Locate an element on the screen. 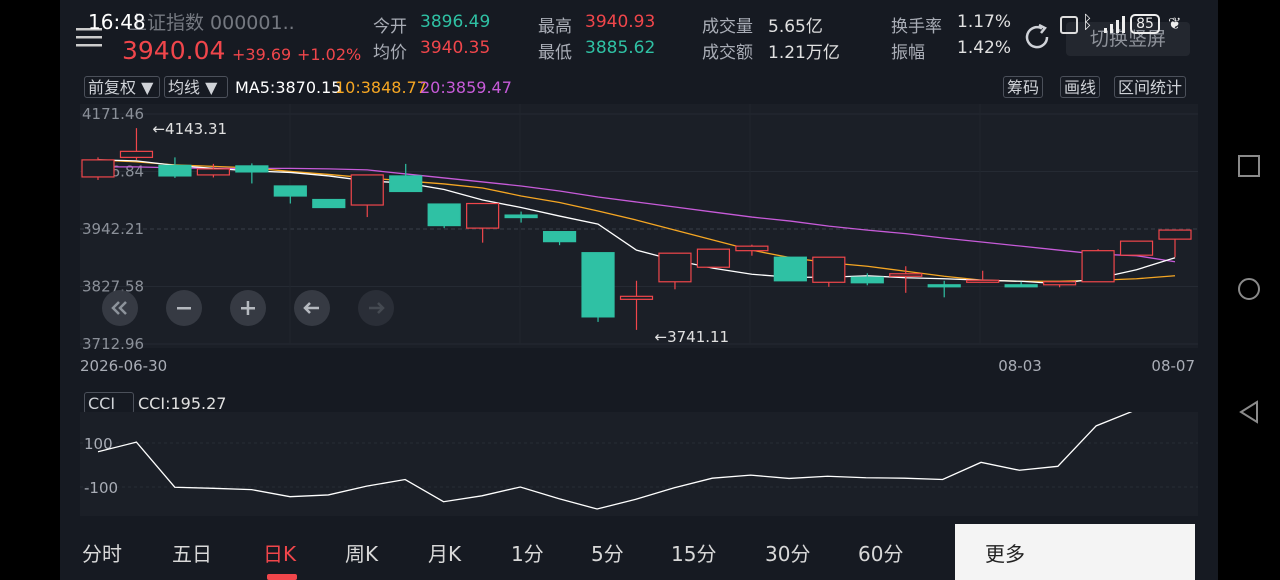 The height and width of the screenshot is (580, 1280). refresh-icon is located at coordinates (1037, 37).